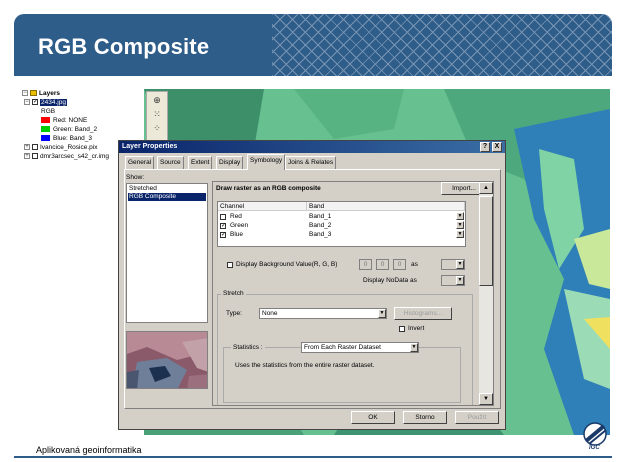  What do you see at coordinates (386, 206) in the screenshot?
I see `col-band-header: Band` at bounding box center [386, 206].